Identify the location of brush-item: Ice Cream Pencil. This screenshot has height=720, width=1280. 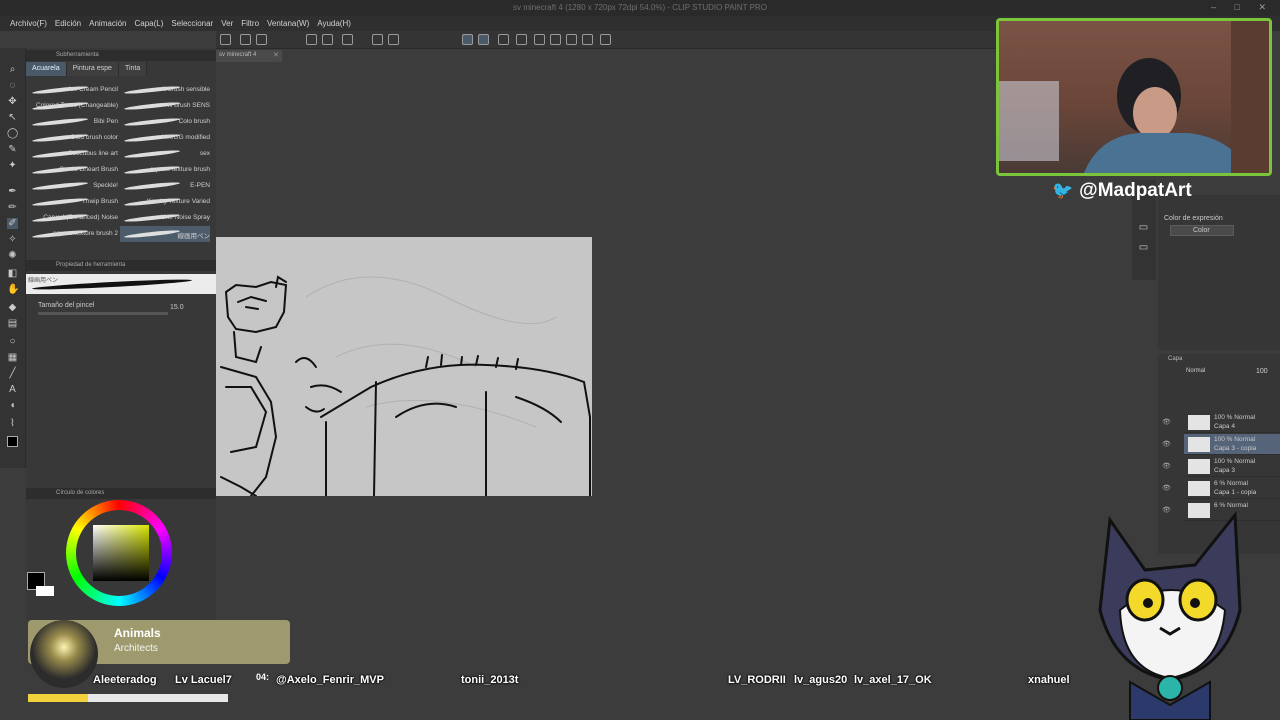
(73, 90).